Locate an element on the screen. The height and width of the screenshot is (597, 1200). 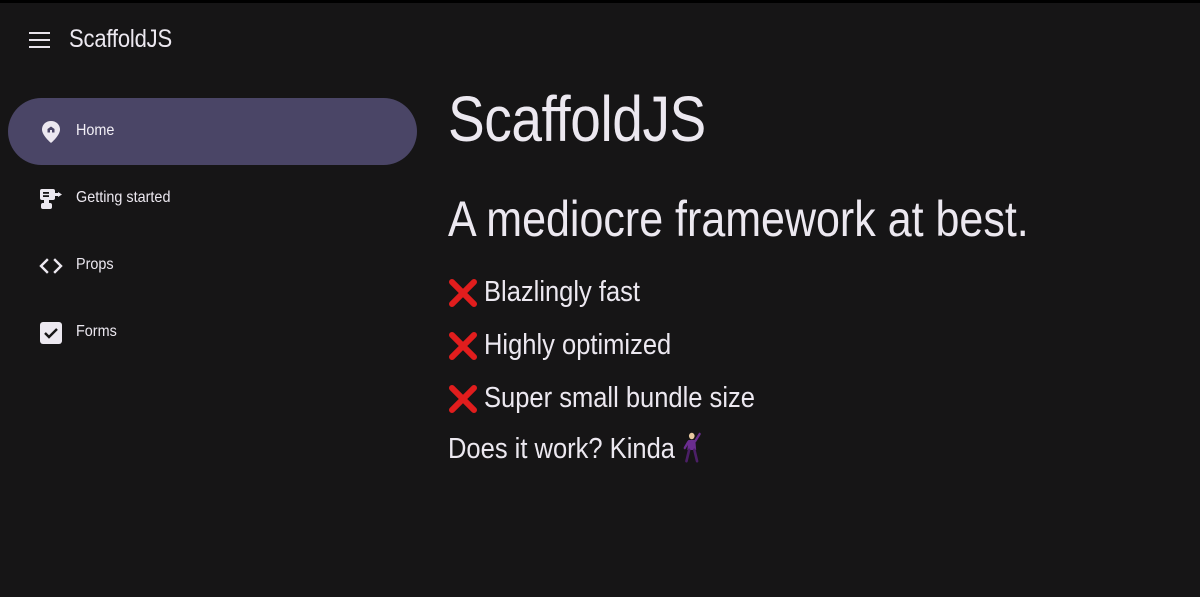
sidebar-item-getting-started: Getting started is located at coordinates (212, 198).